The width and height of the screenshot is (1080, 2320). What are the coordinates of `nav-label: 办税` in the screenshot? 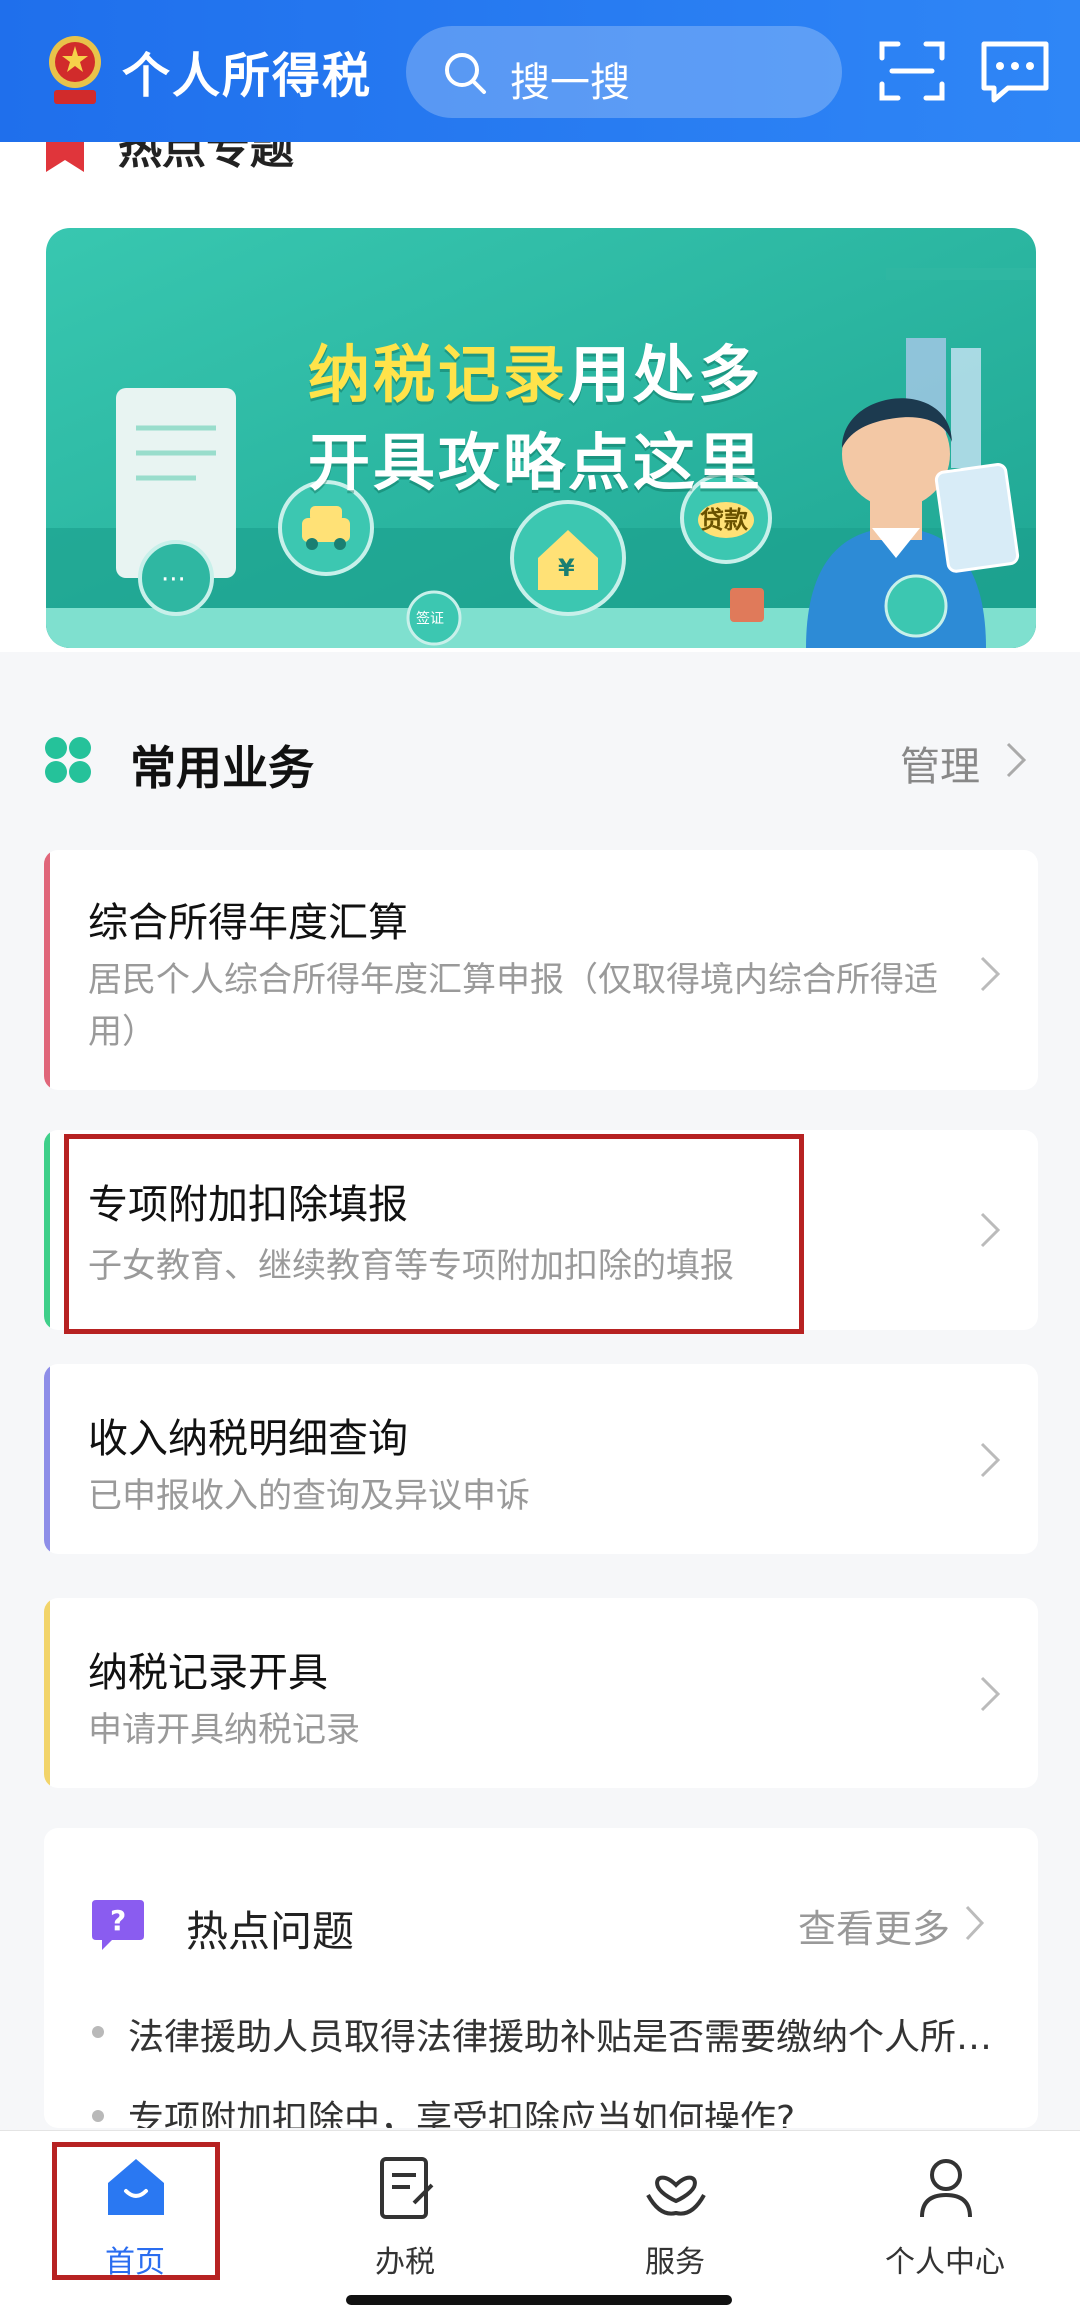 It's located at (405, 2262).